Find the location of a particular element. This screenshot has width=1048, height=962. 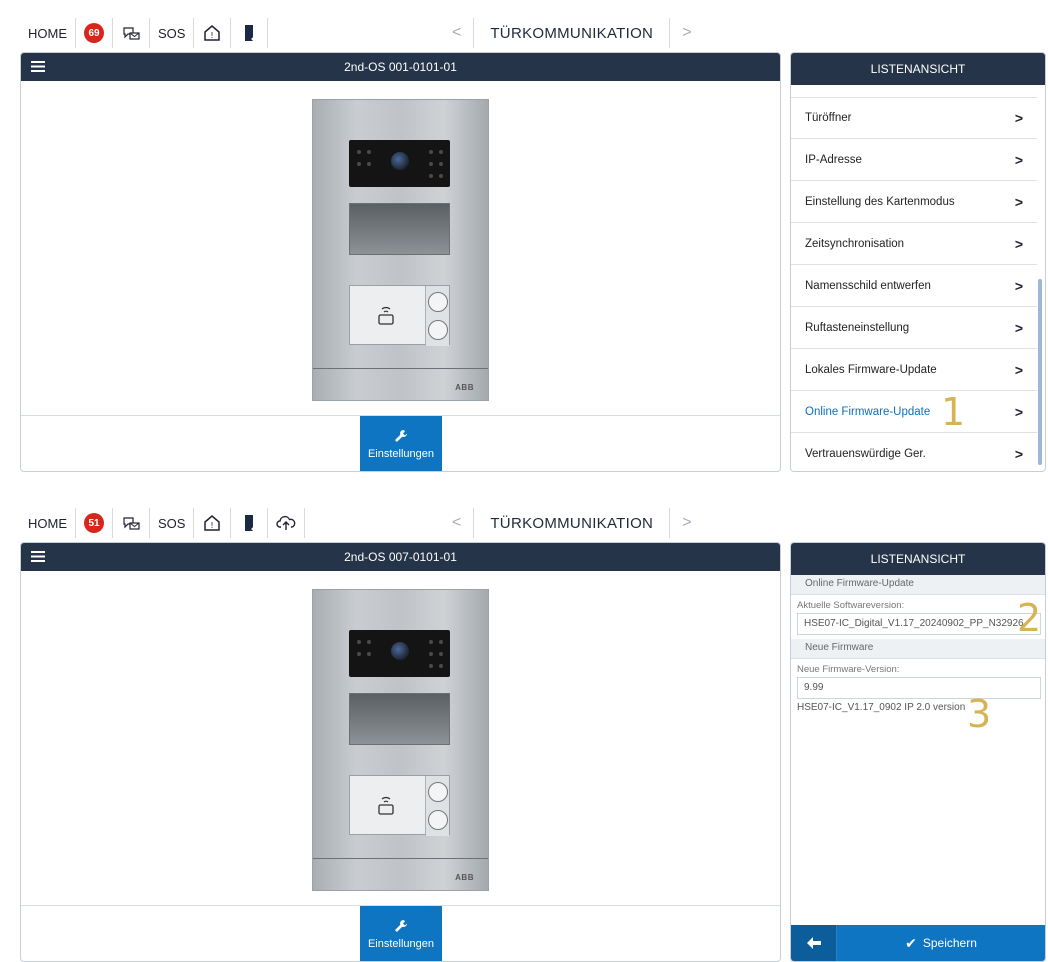

list-item-nameplate: Namensschild entwerfen > is located at coordinates (914, 286).